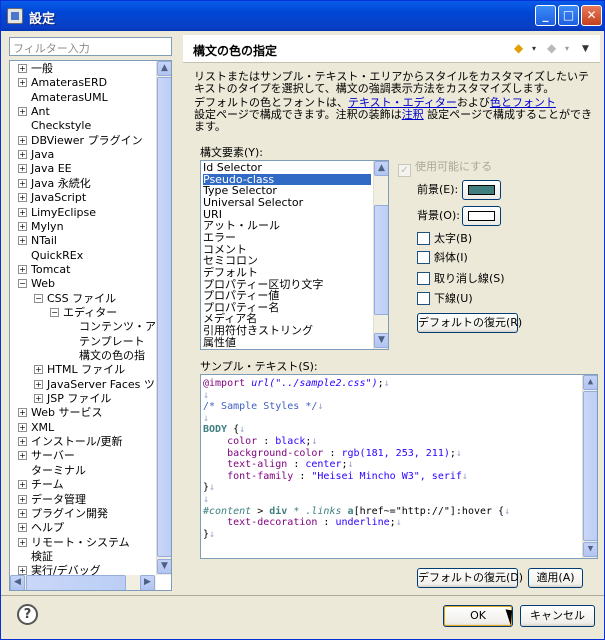  I want to click on restore-style-default-button: デフォルトの復元(R), so click(469, 323).